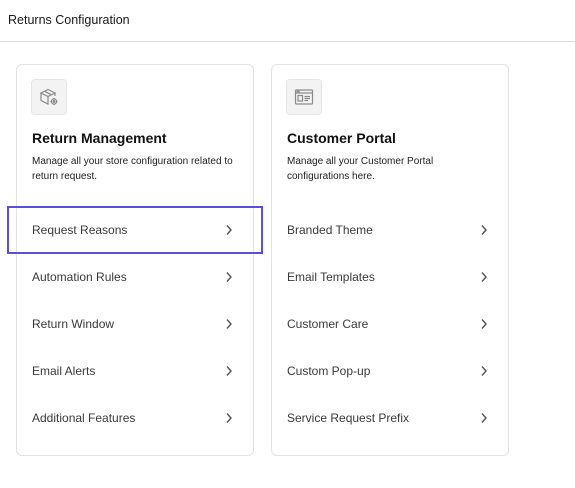  What do you see at coordinates (84, 417) in the screenshot?
I see `list-item-label: Additional Features` at bounding box center [84, 417].